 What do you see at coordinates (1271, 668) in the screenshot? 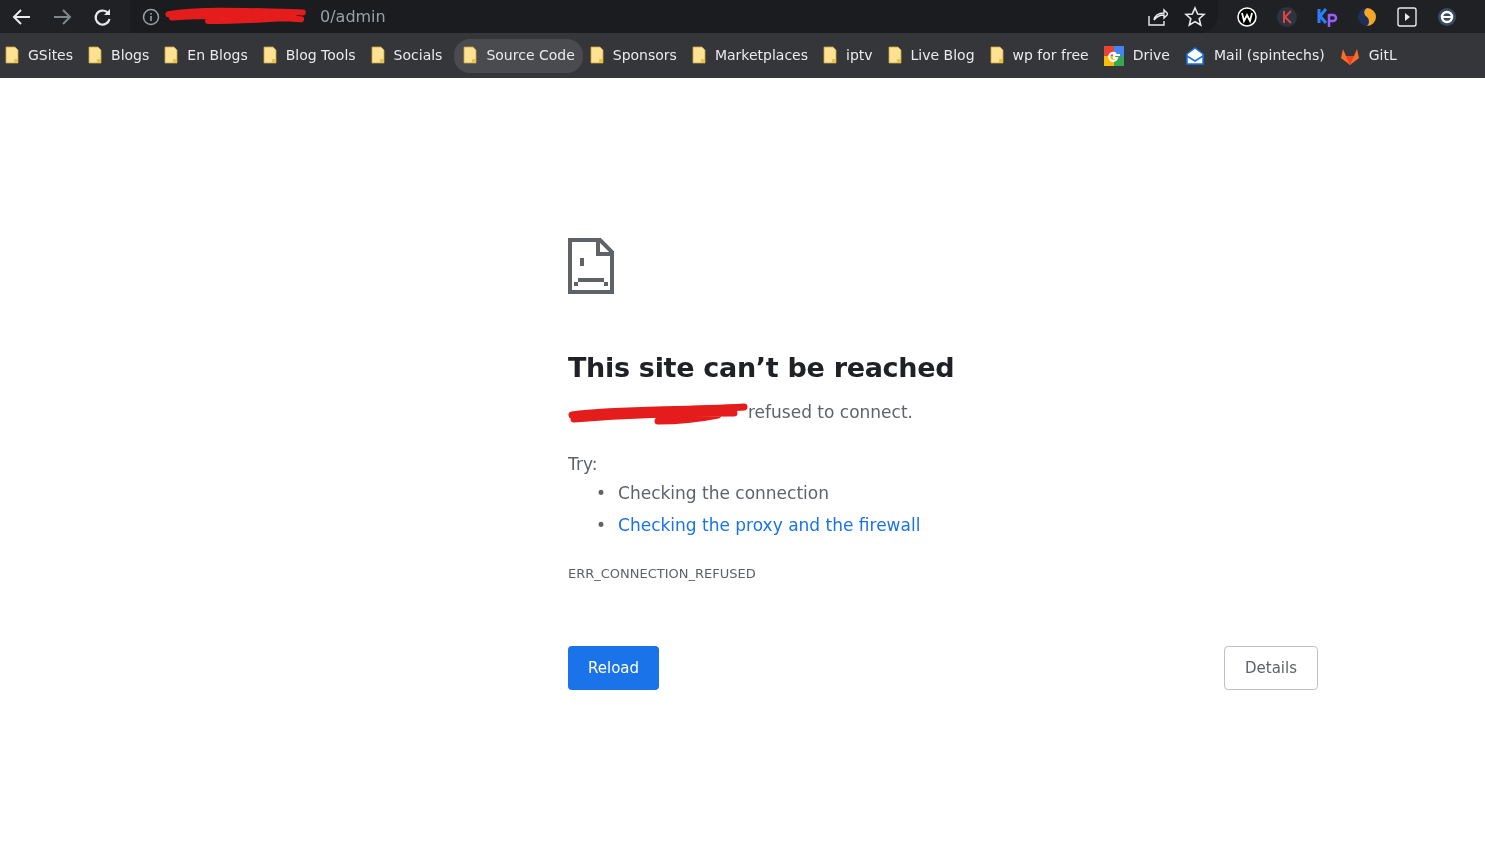
I see `details-button: Details` at bounding box center [1271, 668].